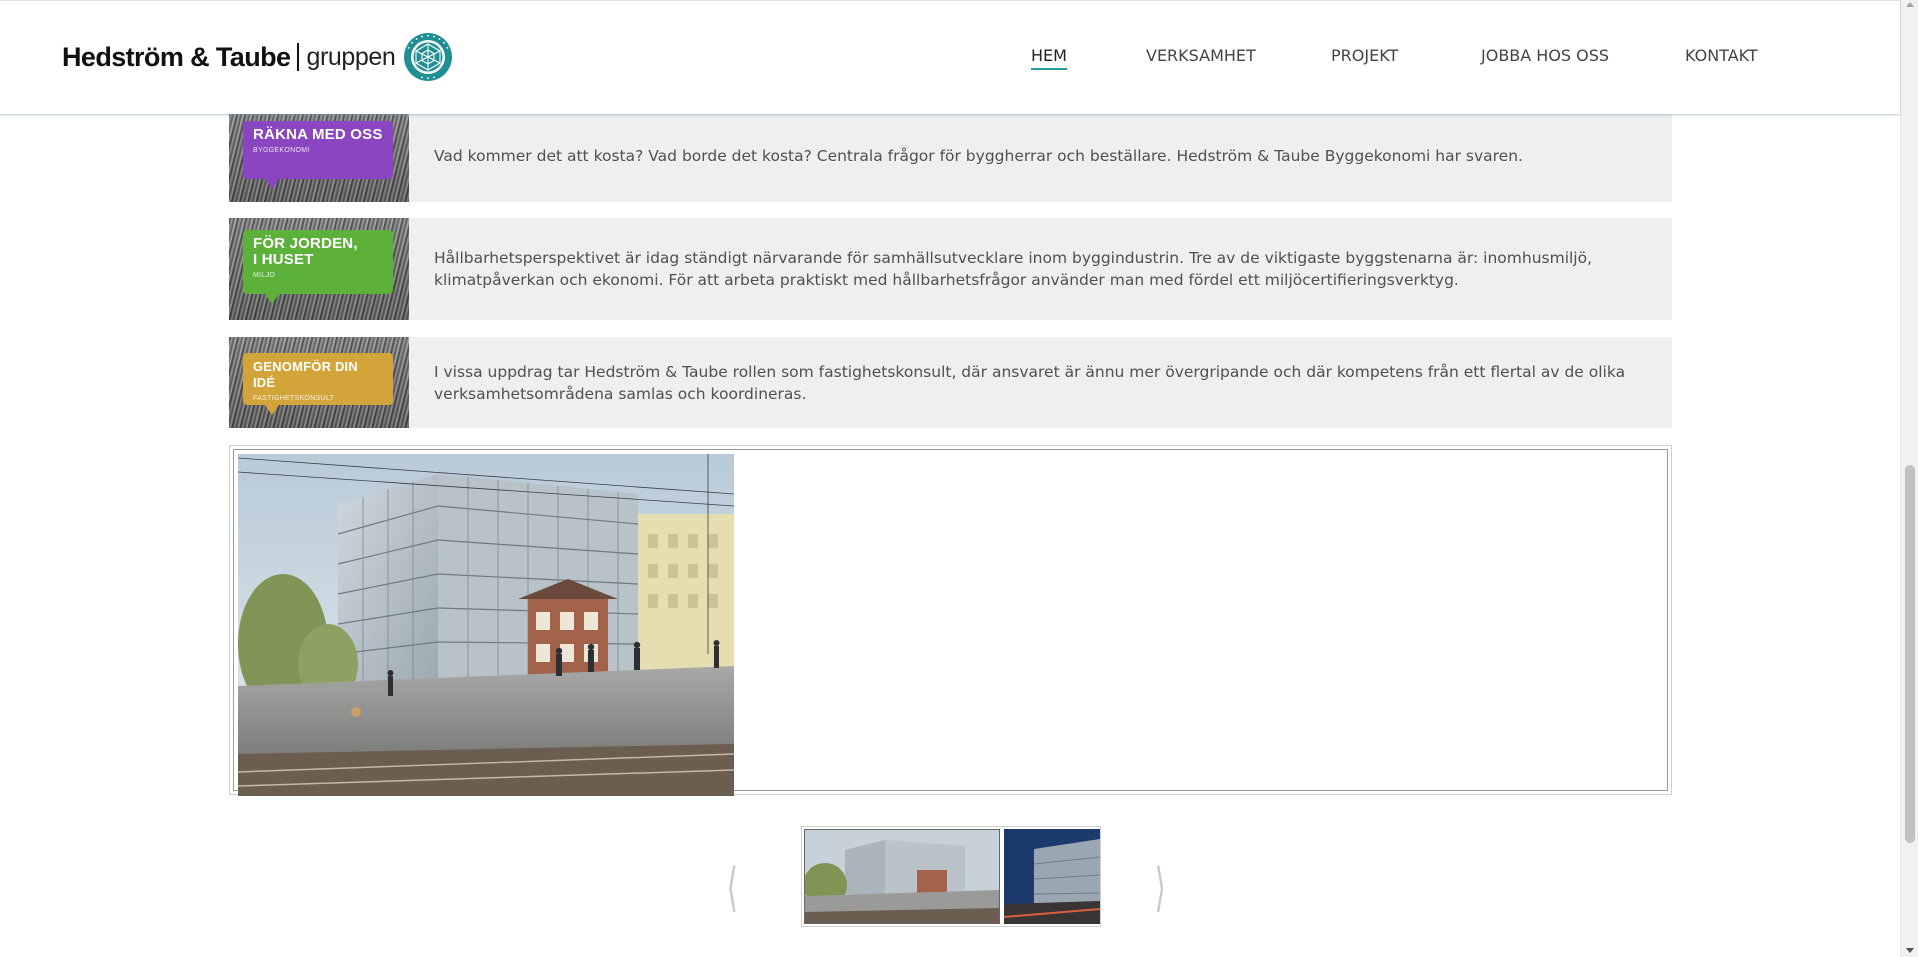 This screenshot has width=1918, height=957. I want to click on nav-item-jobba-hos-oss: JOBBA HOS OSS, so click(1545, 55).